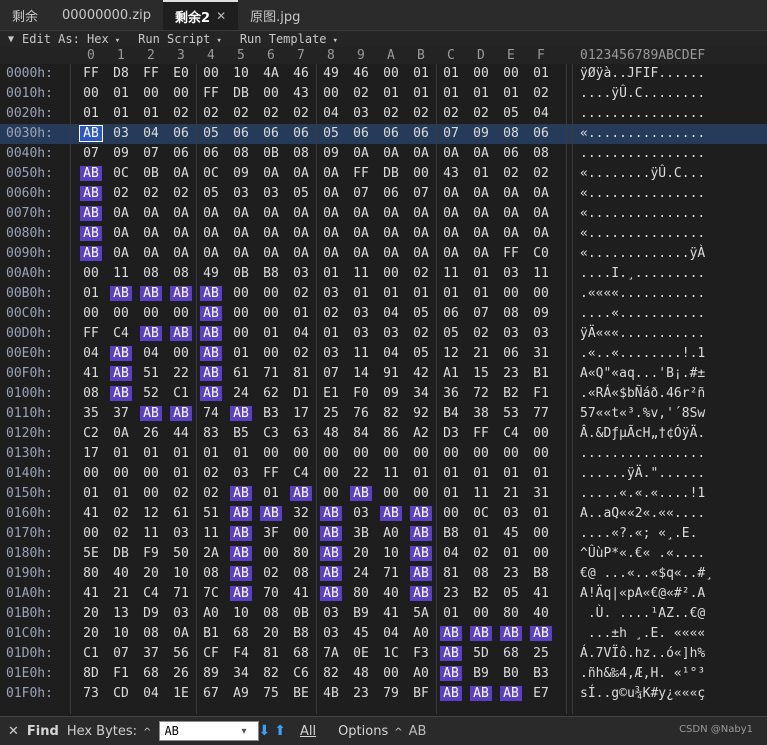 The width and height of the screenshot is (767, 745). I want to click on hex-byte: 05, so click(211, 193).